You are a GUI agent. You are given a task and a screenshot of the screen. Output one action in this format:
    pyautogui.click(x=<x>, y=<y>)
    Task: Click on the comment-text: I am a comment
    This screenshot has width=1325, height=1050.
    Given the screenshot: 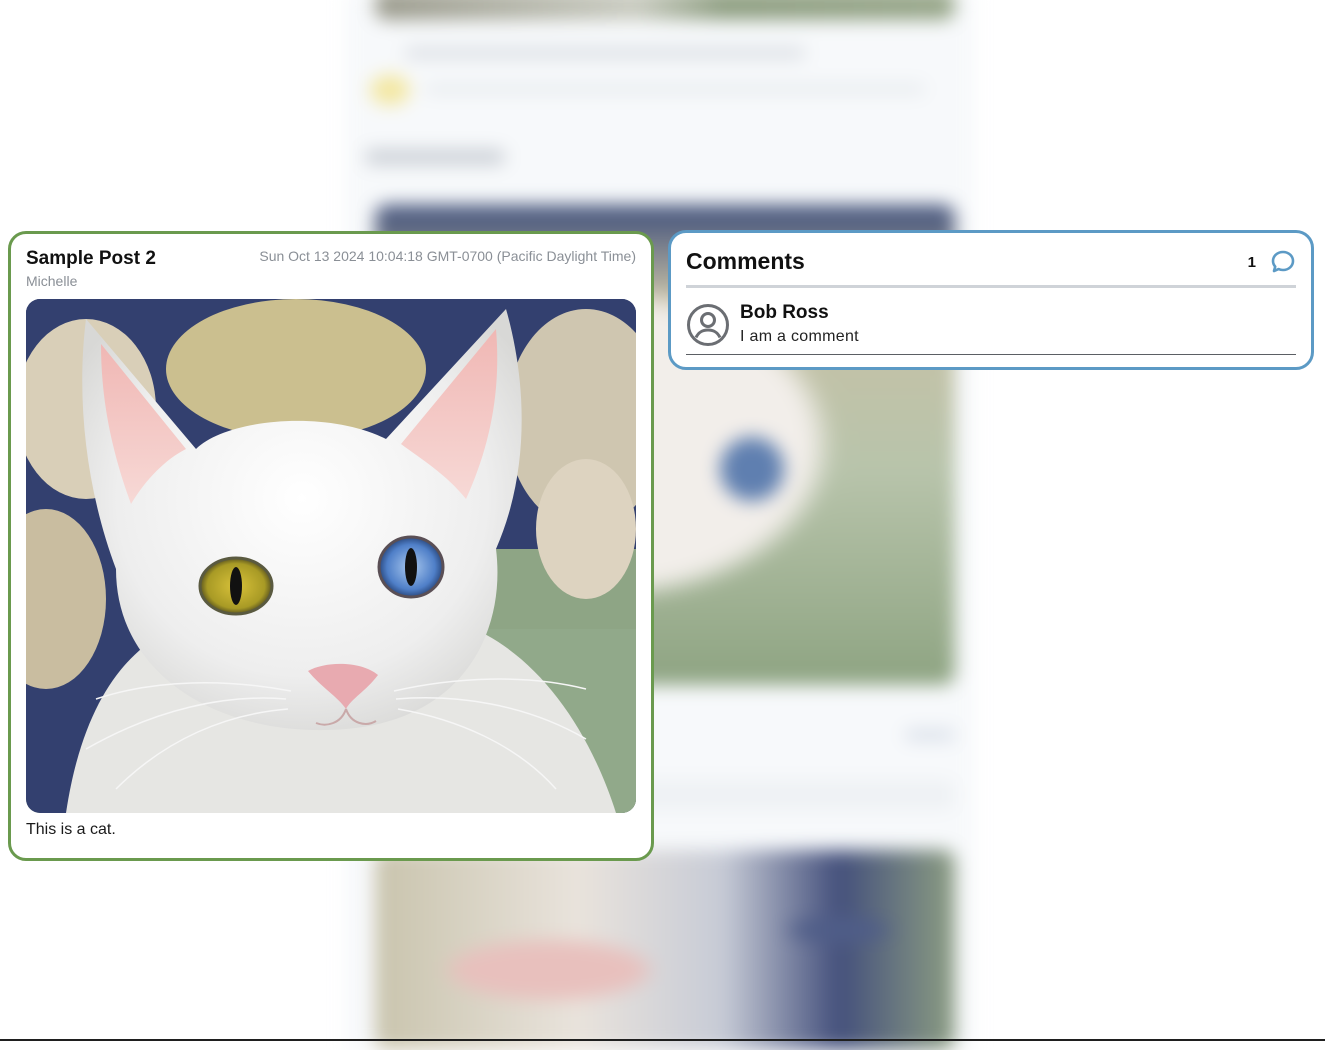 What is the action you would take?
    pyautogui.click(x=799, y=336)
    